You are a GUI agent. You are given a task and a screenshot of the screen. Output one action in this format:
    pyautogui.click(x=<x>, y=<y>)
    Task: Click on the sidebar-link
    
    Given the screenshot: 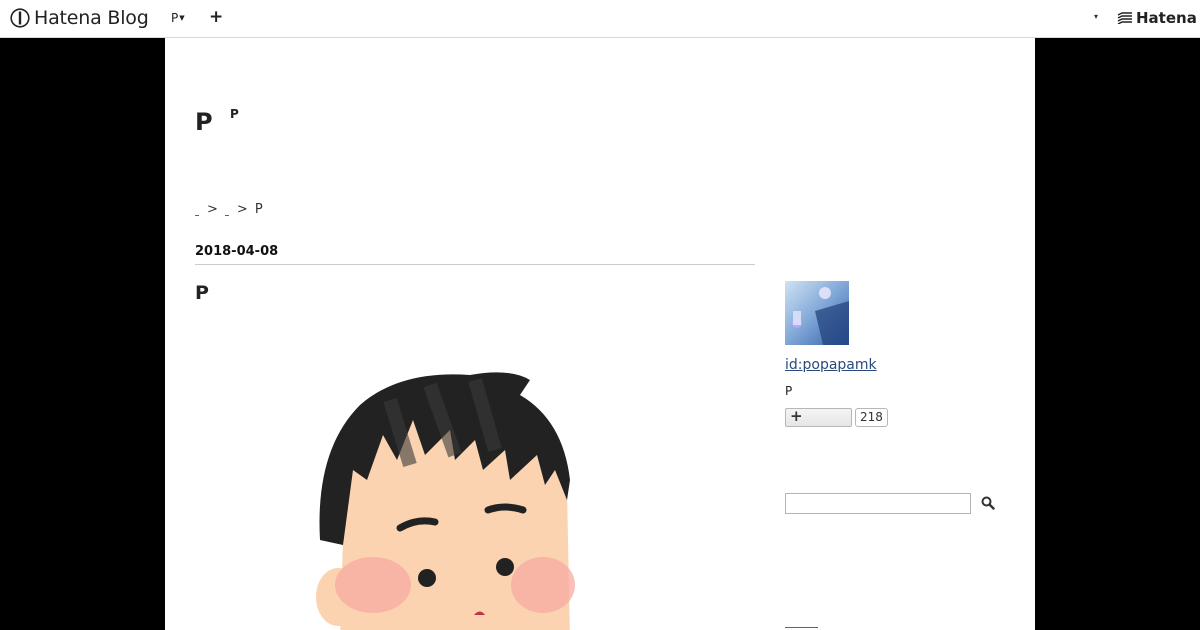 What is the action you would take?
    pyautogui.click(x=801, y=622)
    